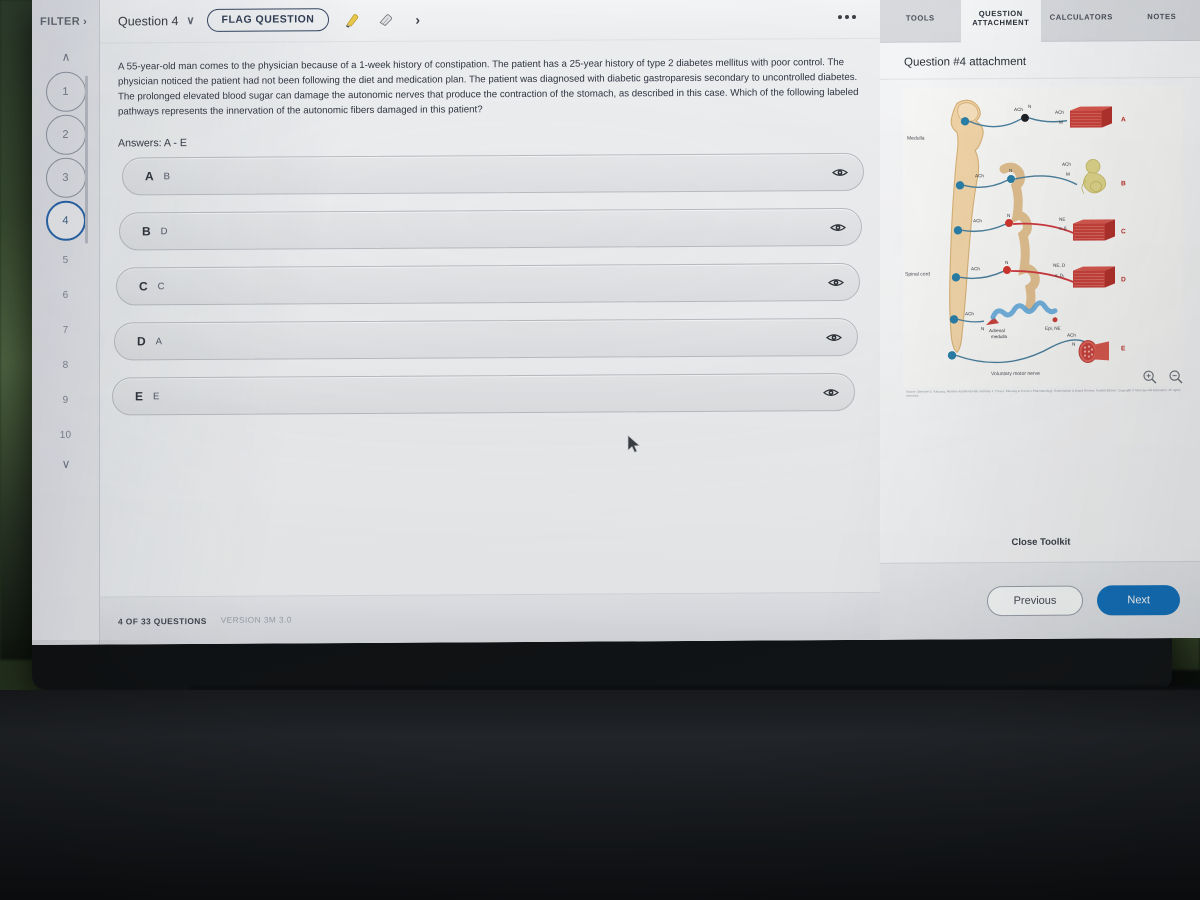 The image size is (1200, 900). Describe the element at coordinates (352, 19) in the screenshot. I see `highlighter-icon` at that location.